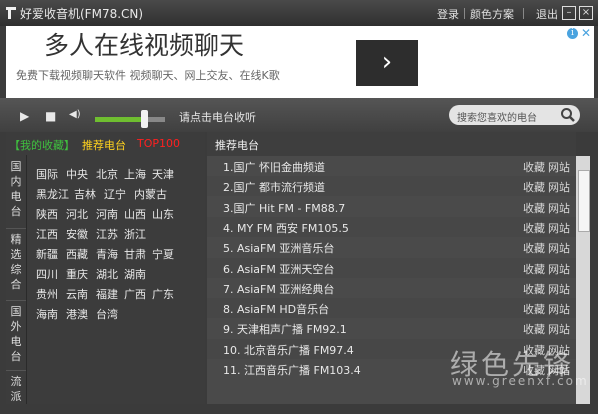 The image size is (598, 414). What do you see at coordinates (77, 294) in the screenshot?
I see `region-link: 云南` at bounding box center [77, 294].